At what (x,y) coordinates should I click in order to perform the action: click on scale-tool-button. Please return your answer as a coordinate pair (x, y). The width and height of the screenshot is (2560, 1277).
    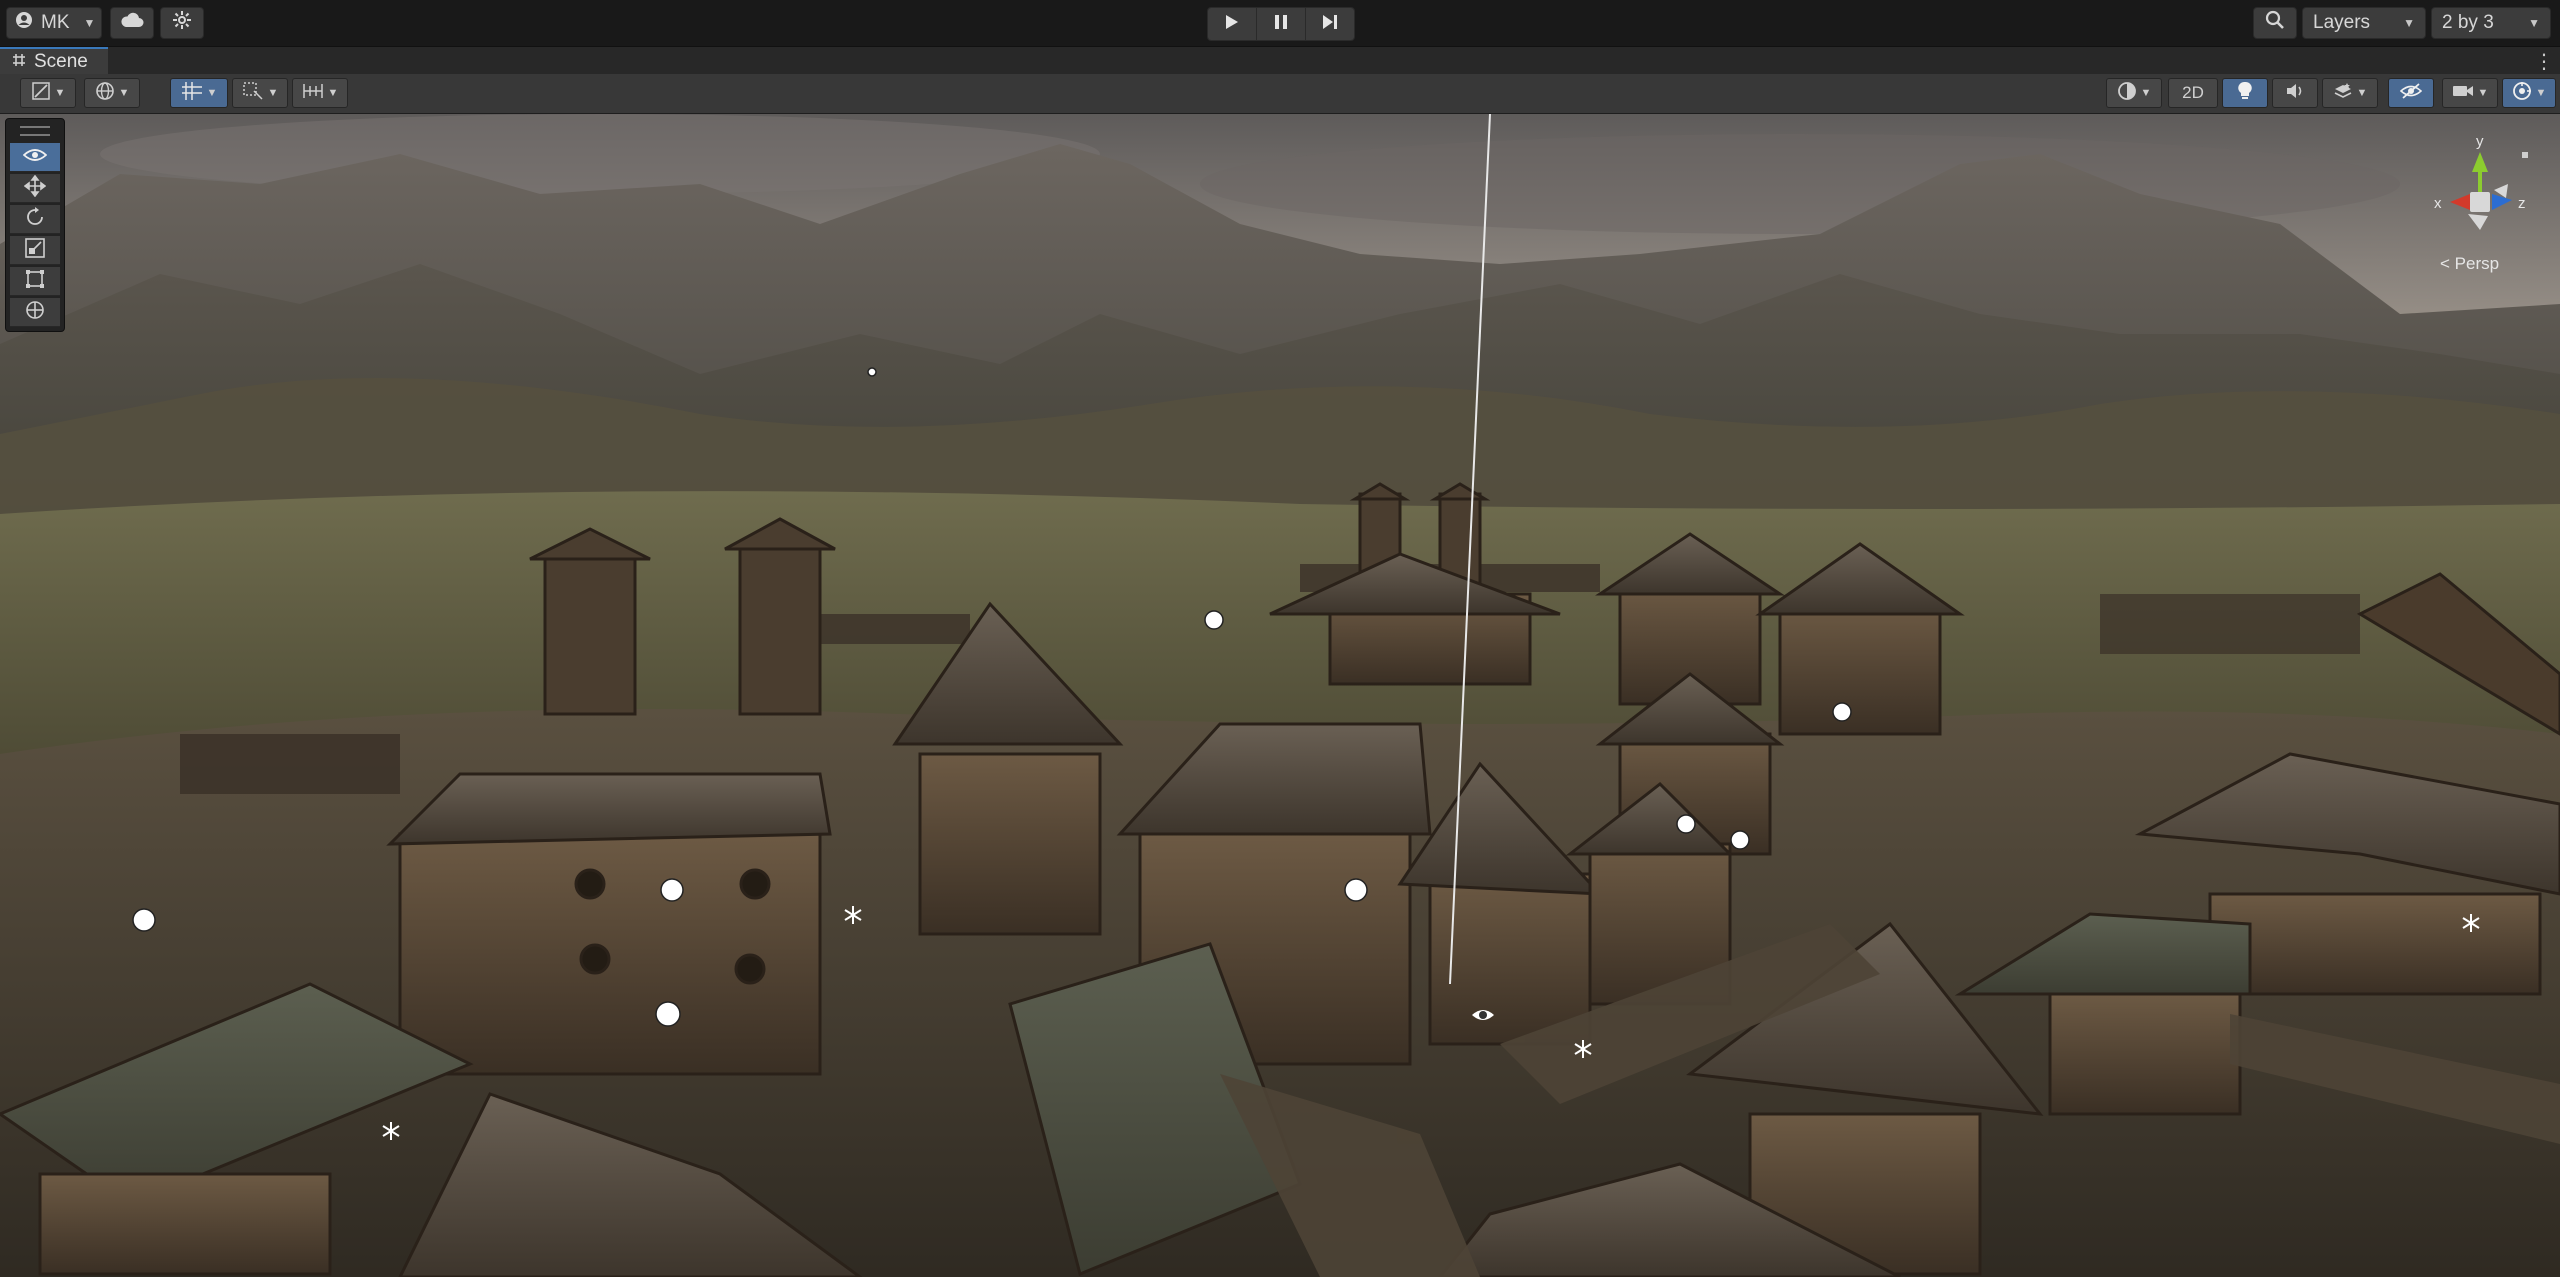
    Looking at the image, I should click on (35, 250).